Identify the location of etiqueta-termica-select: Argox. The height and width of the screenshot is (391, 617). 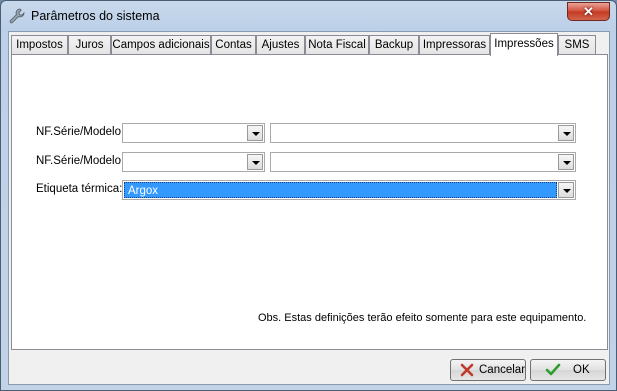
(349, 190).